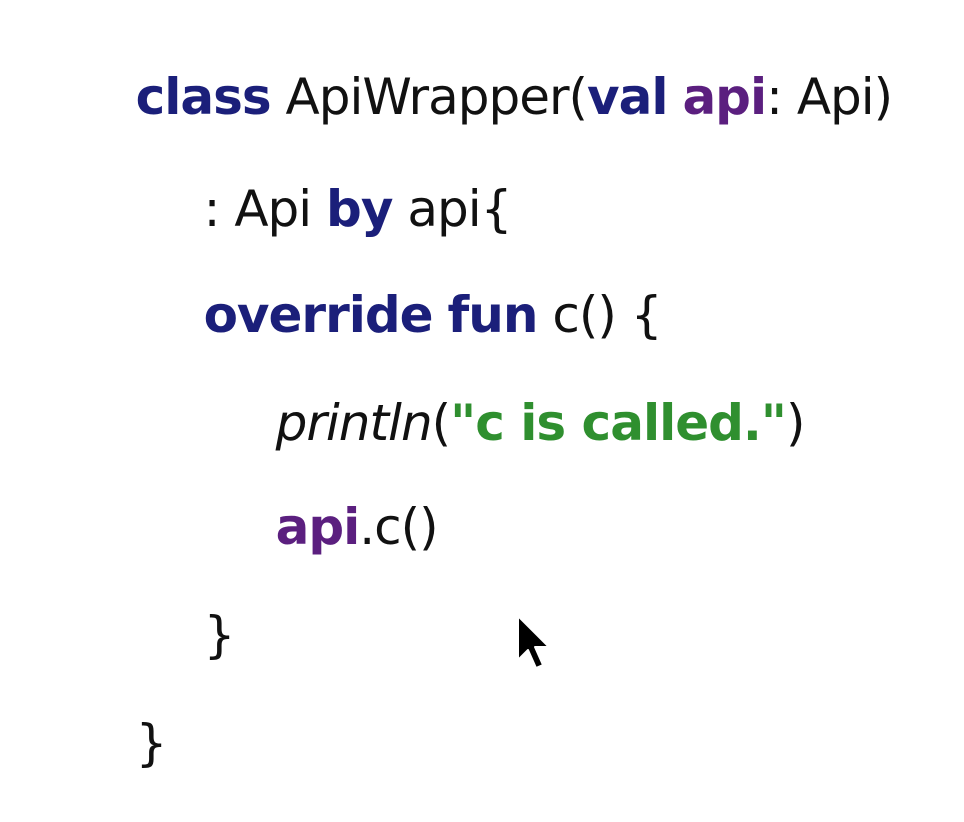 The image size is (964, 822). I want to click on close-paren: ), so click(795, 423).